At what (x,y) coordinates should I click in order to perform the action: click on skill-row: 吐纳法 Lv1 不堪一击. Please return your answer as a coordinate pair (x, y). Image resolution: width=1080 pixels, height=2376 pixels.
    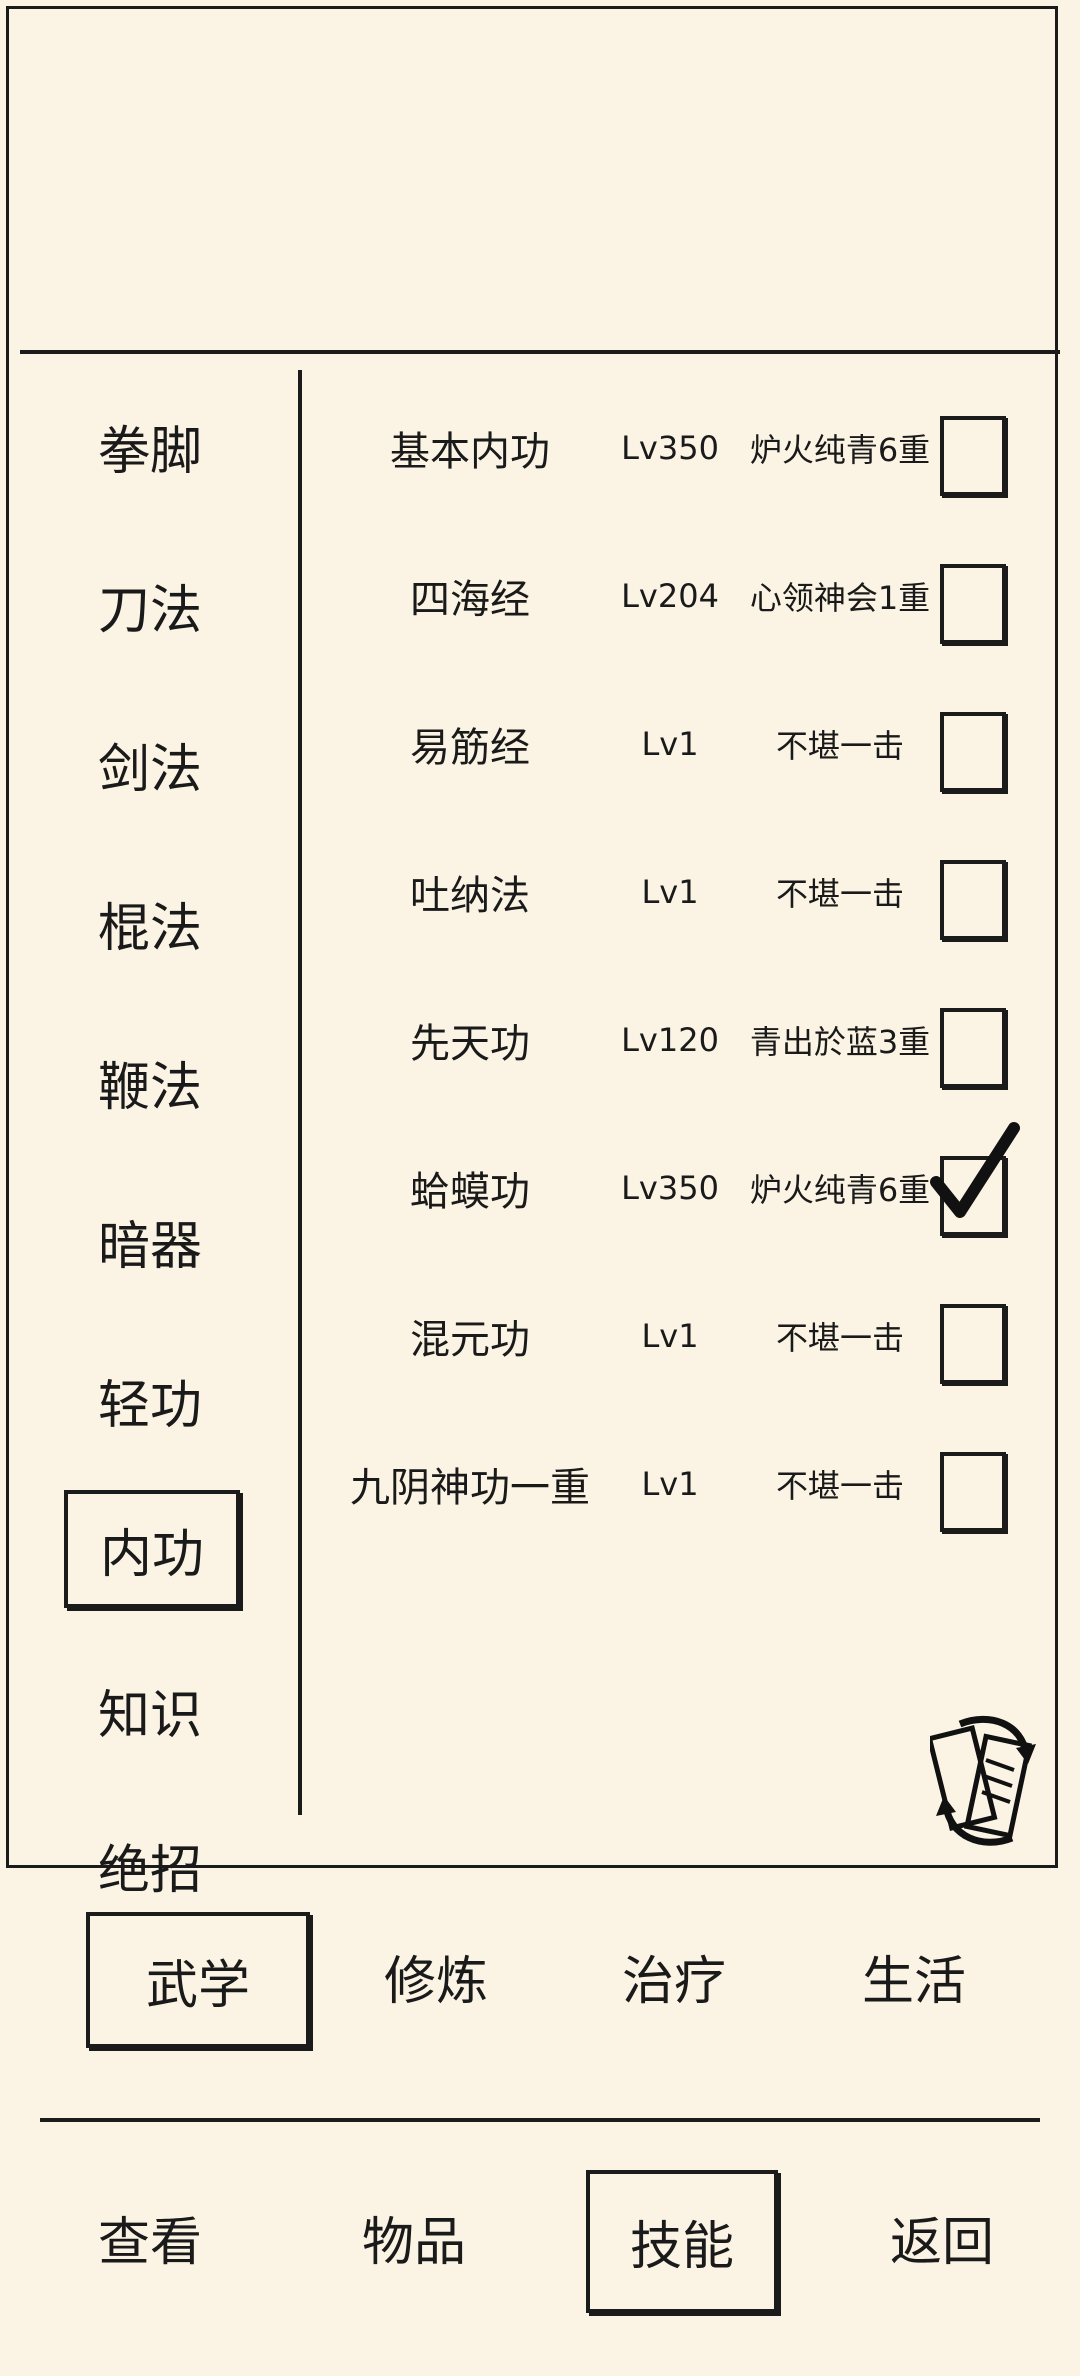
    Looking at the image, I should click on (675, 892).